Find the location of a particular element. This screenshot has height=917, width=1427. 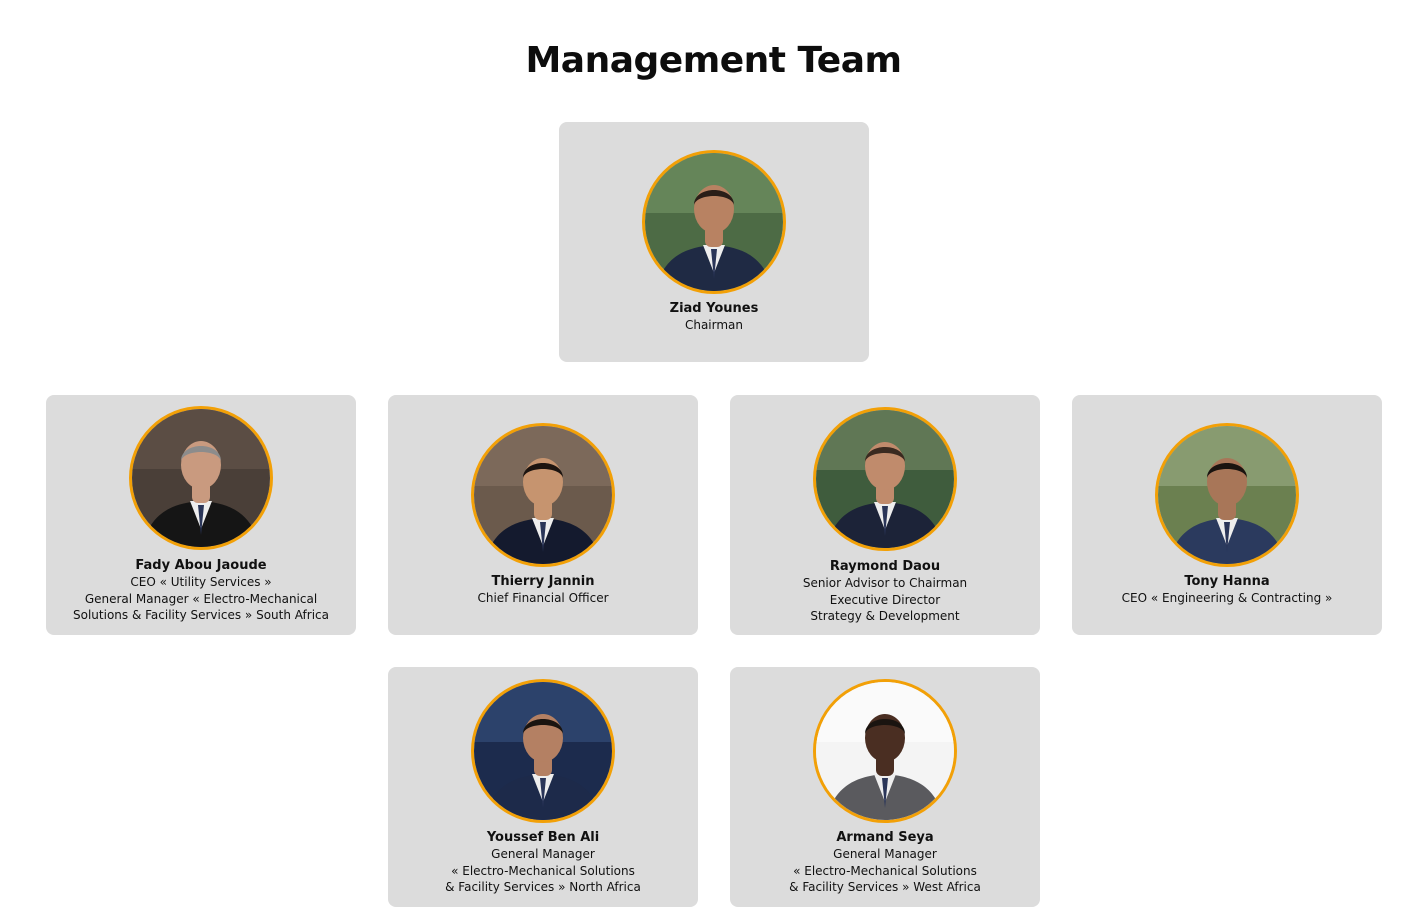

member-role: CEO « Engineering & Contracting » is located at coordinates (1227, 598).